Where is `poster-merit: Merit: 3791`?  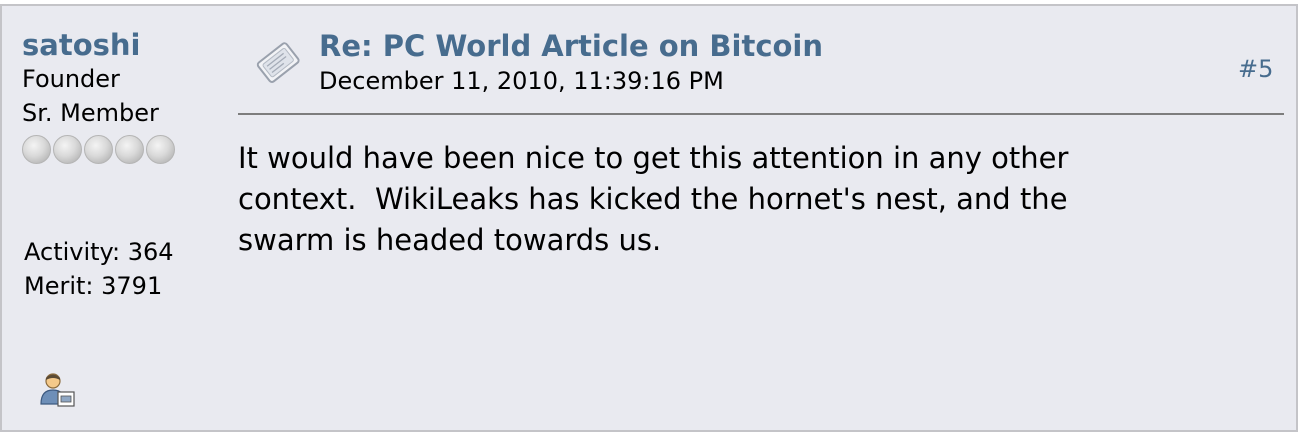 poster-merit: Merit: 3791 is located at coordinates (93, 286).